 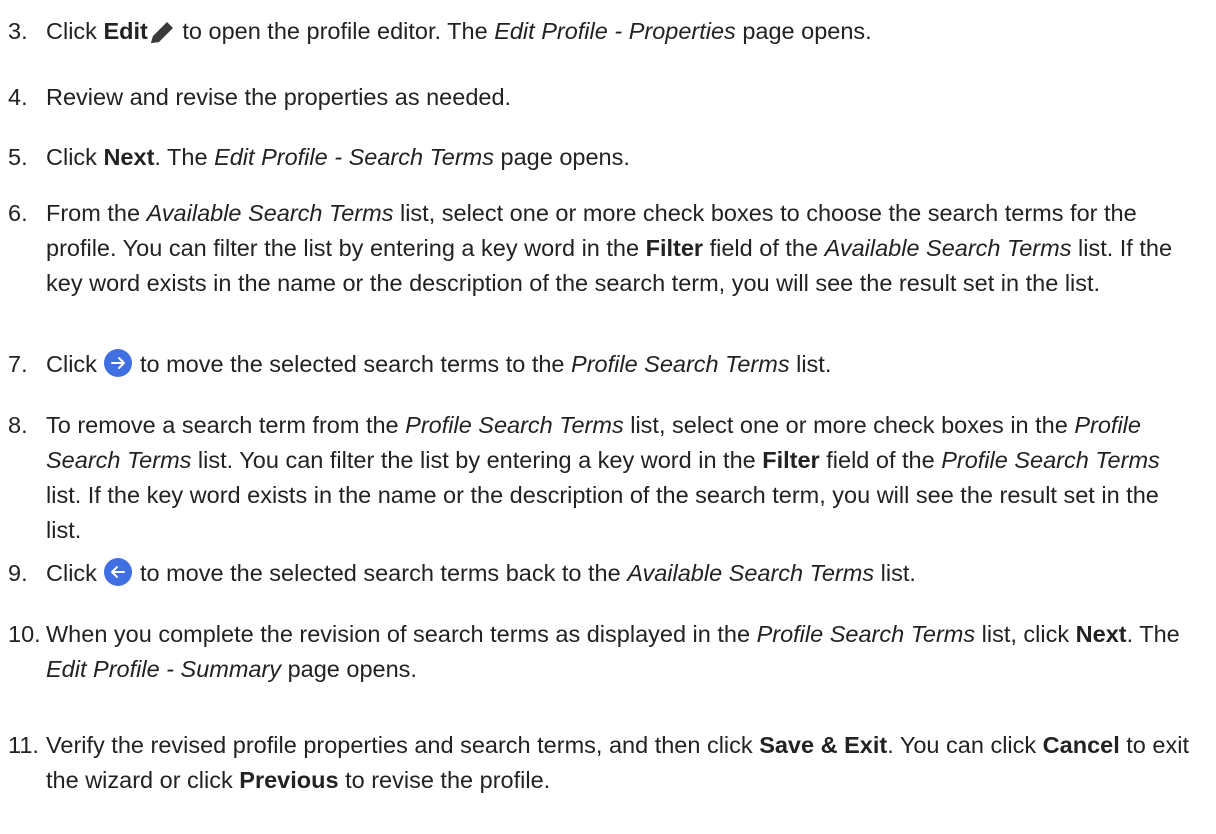 What do you see at coordinates (823, 745) in the screenshot?
I see `ui-term-bold: Save & Exit` at bounding box center [823, 745].